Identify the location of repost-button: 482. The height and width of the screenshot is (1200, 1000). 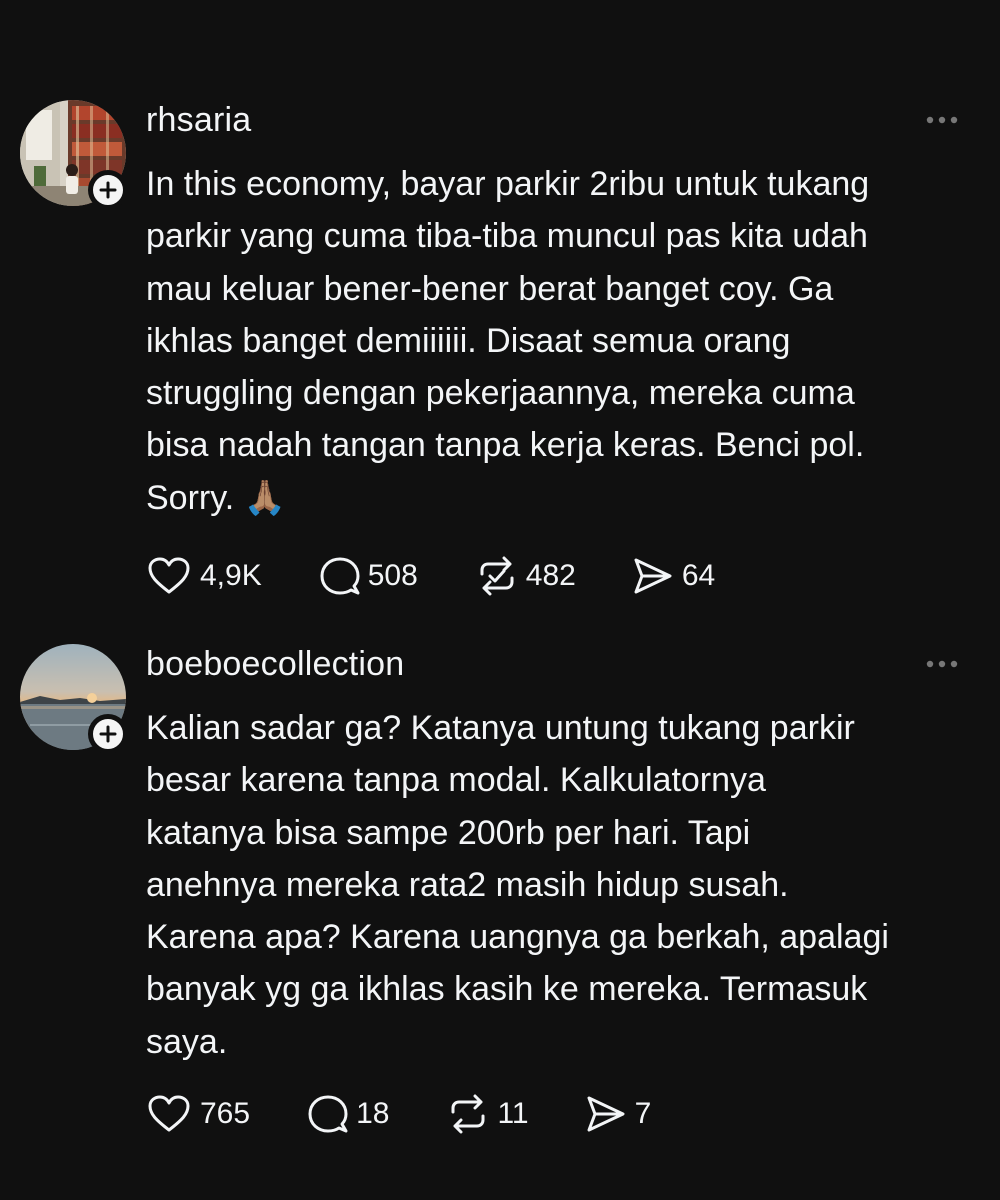
(526, 576).